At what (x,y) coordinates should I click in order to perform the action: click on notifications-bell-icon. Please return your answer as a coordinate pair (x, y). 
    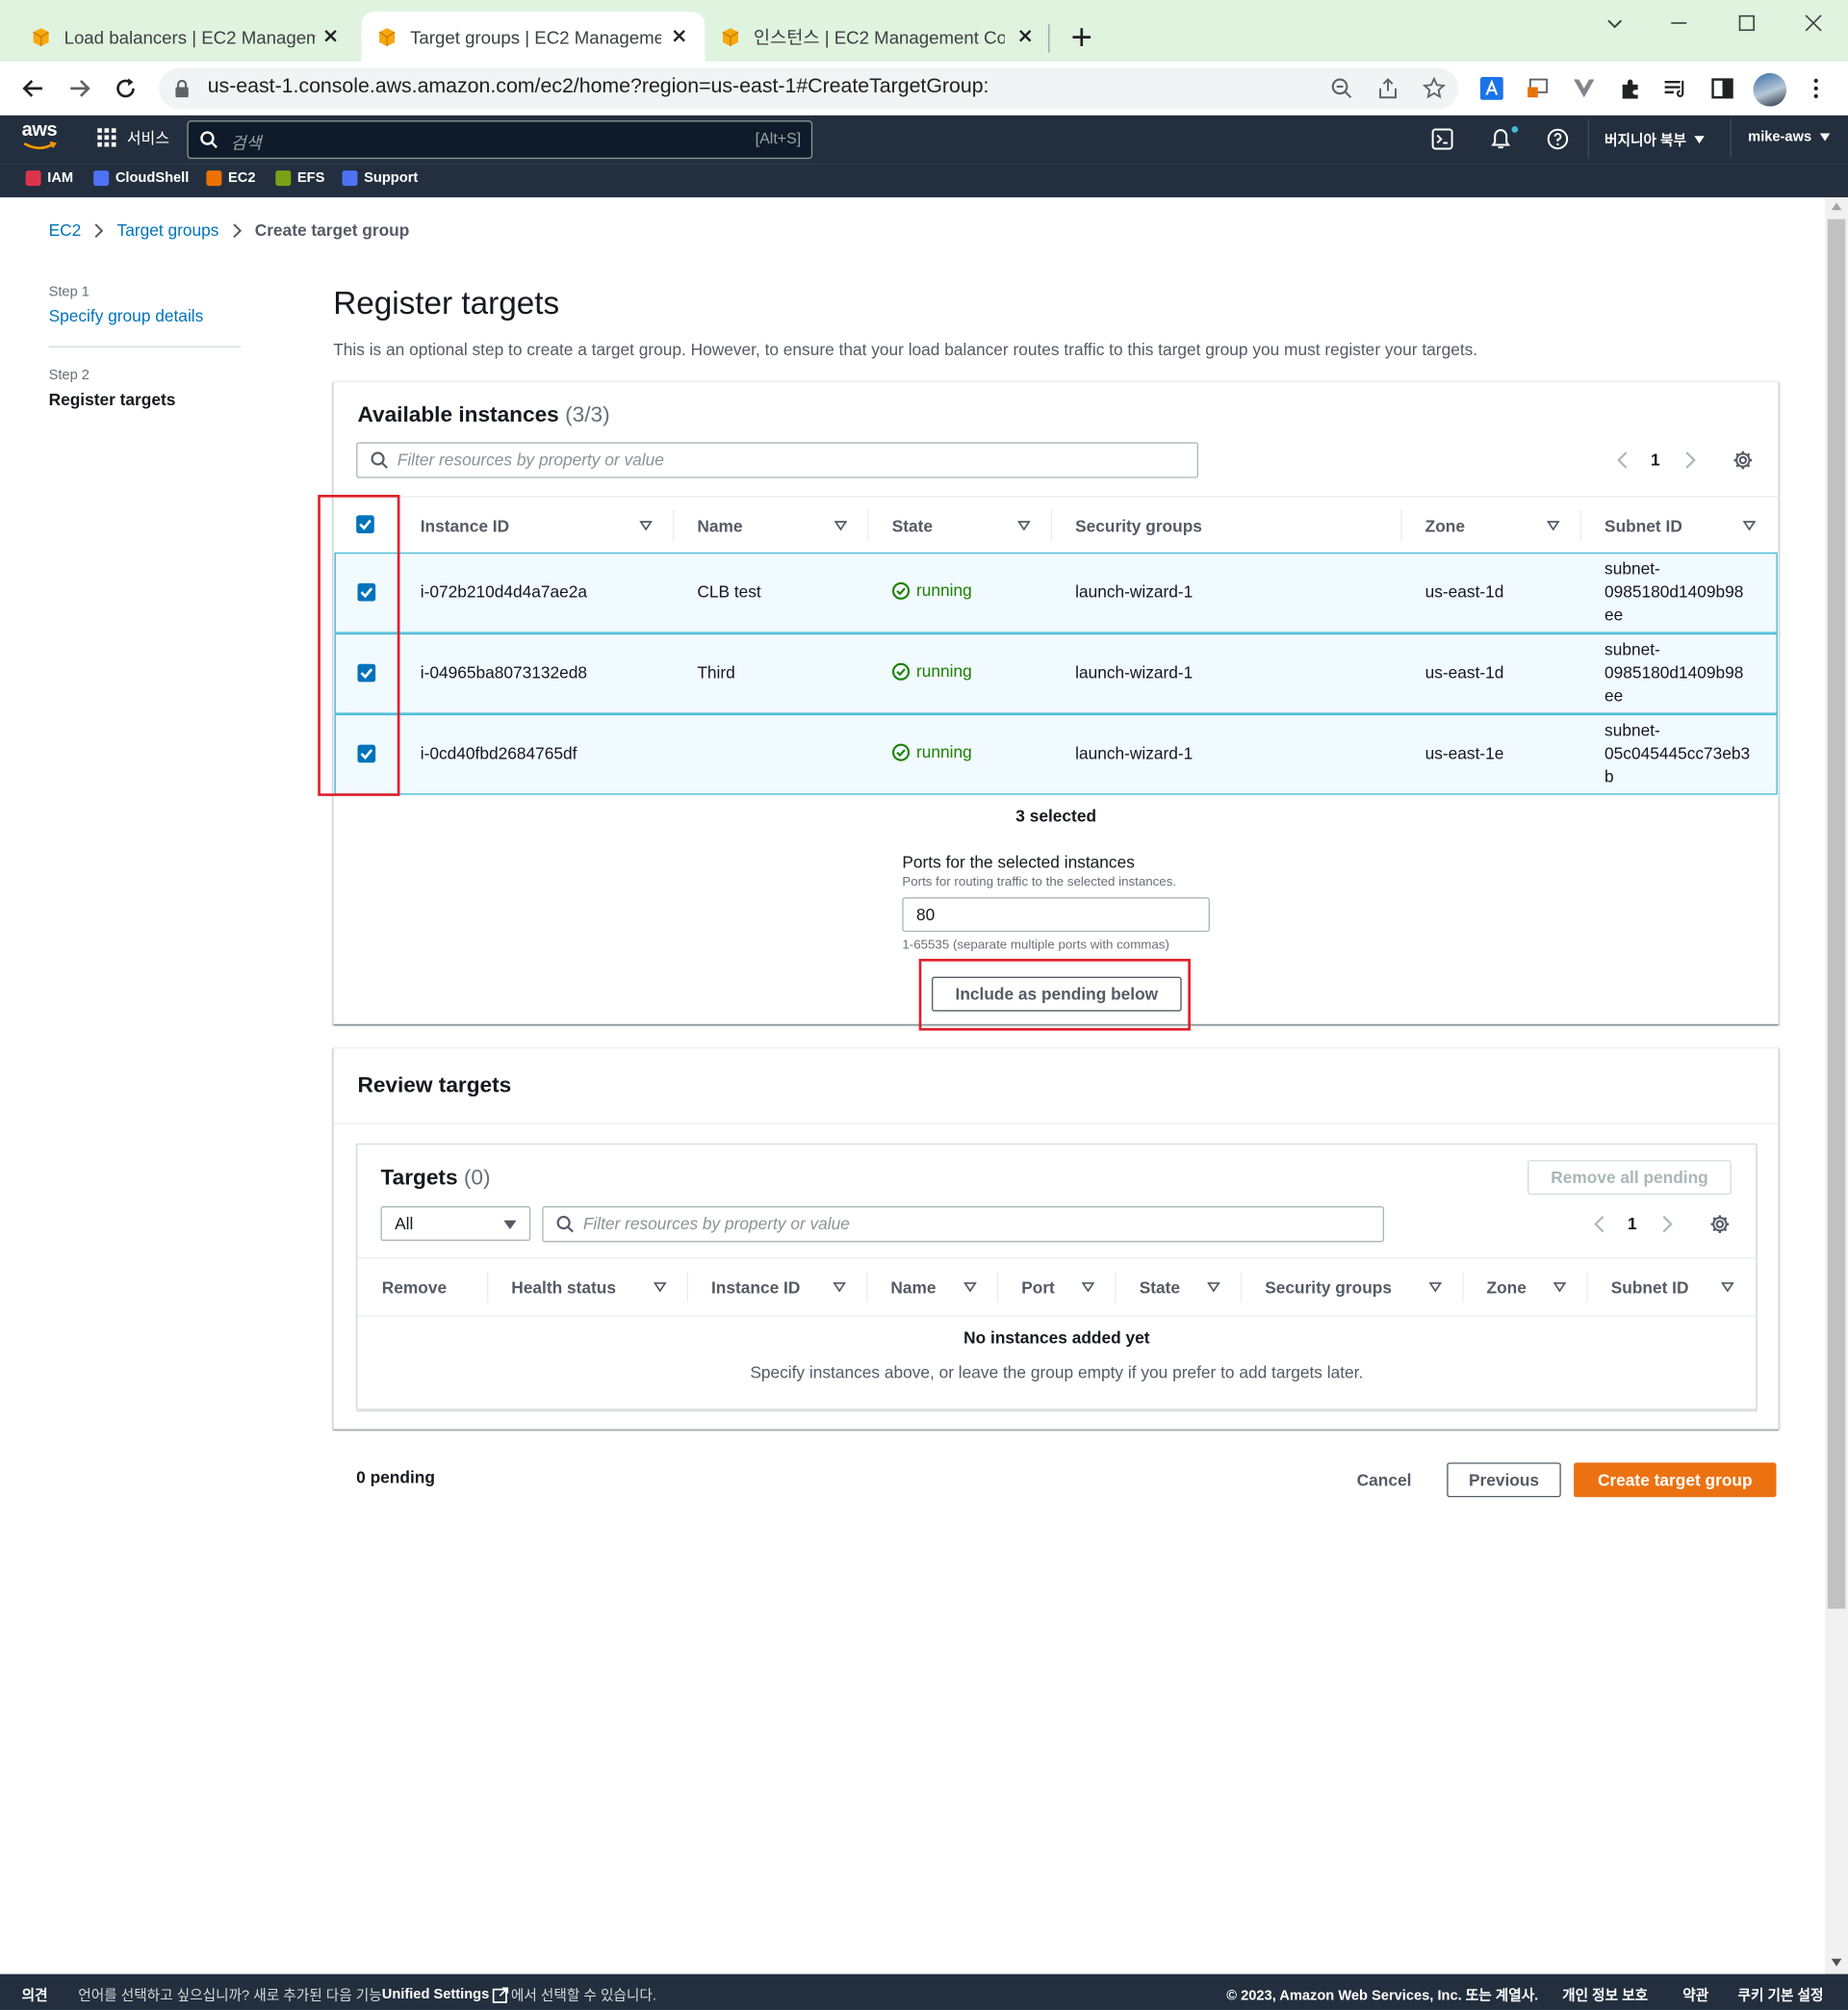
    Looking at the image, I should click on (1503, 138).